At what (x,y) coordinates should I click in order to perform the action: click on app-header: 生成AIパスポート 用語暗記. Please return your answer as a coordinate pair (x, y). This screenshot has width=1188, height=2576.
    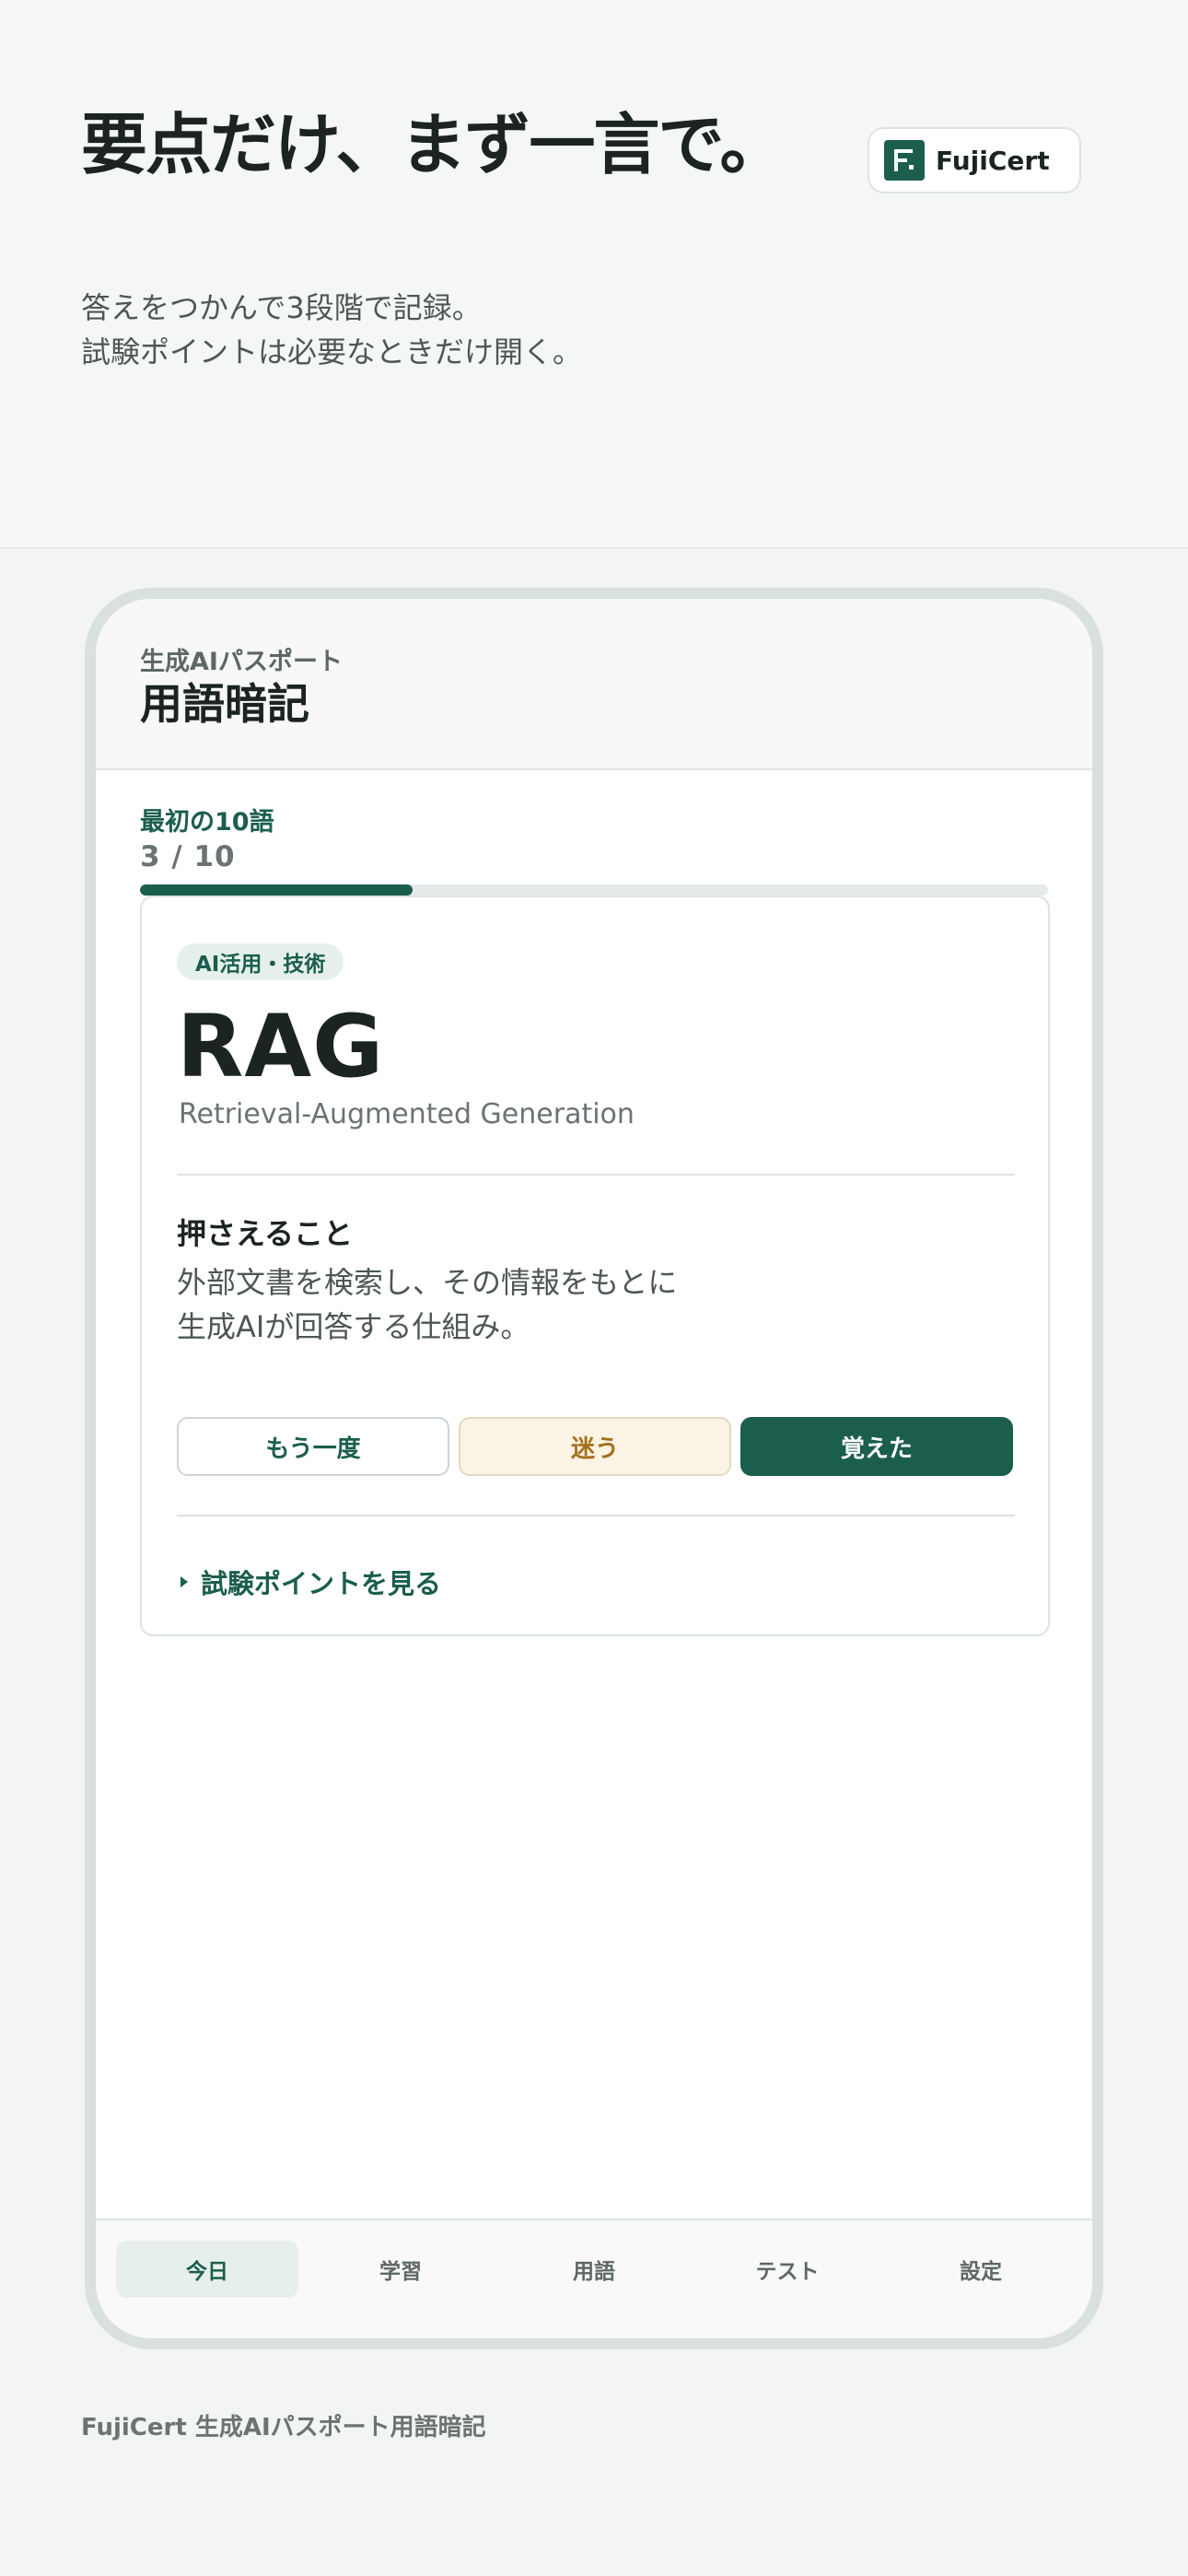
    Looking at the image, I should click on (594, 684).